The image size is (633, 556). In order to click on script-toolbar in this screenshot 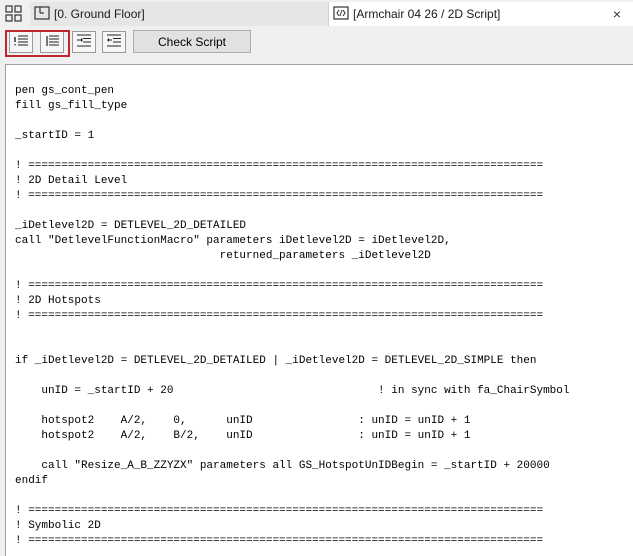, I will do `click(316, 43)`.